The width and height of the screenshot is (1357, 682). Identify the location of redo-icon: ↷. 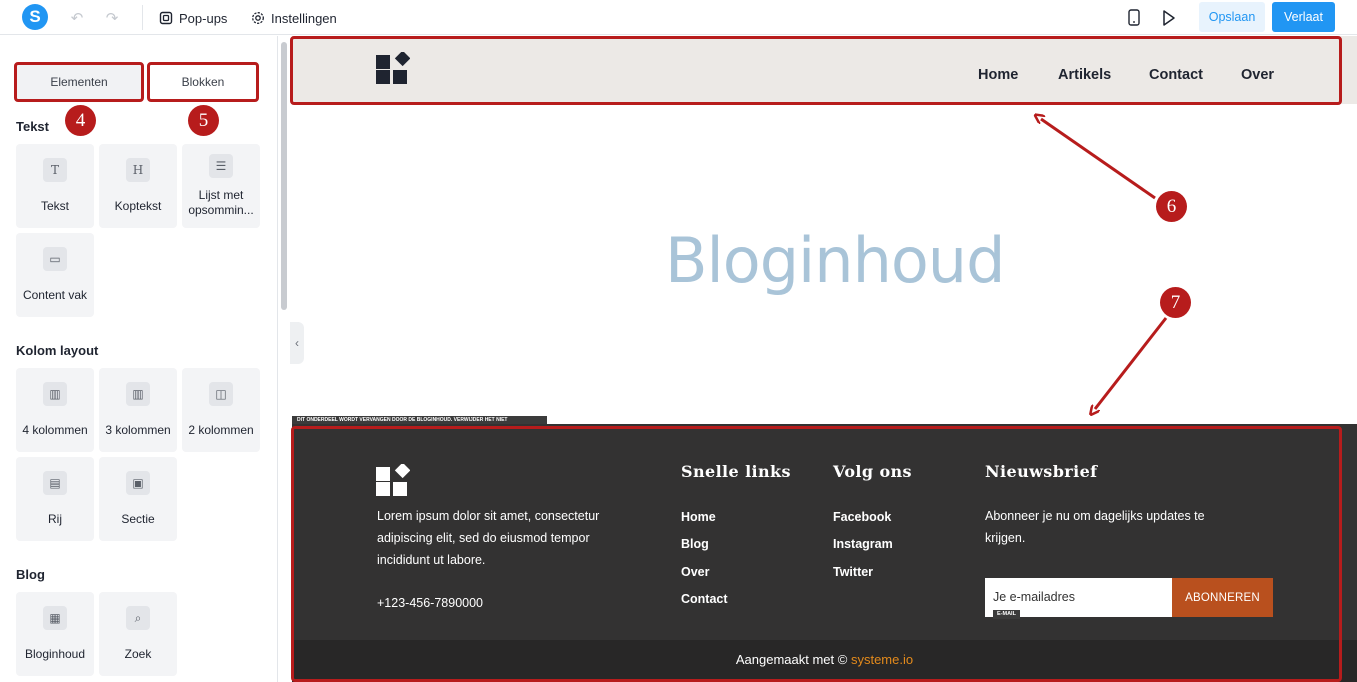
(112, 18).